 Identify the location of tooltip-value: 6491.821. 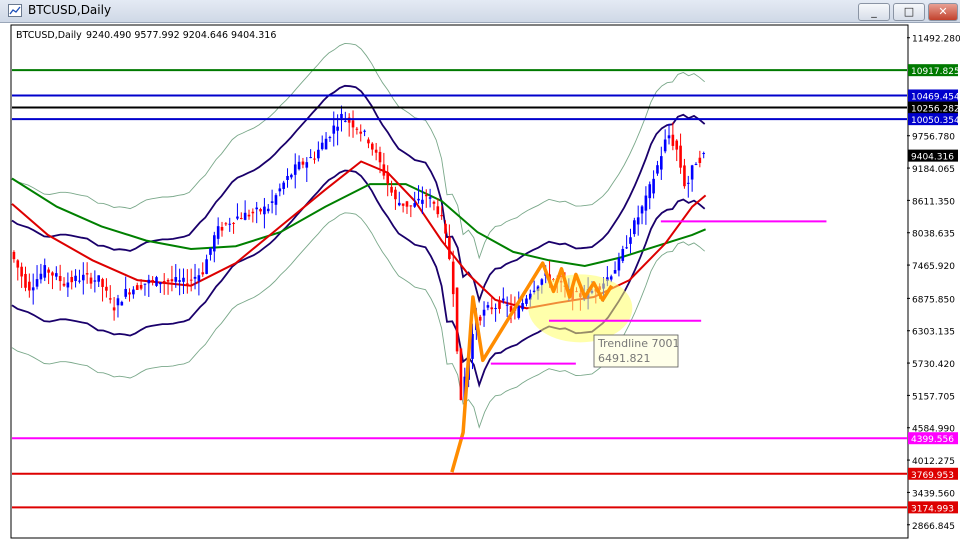
(624, 358).